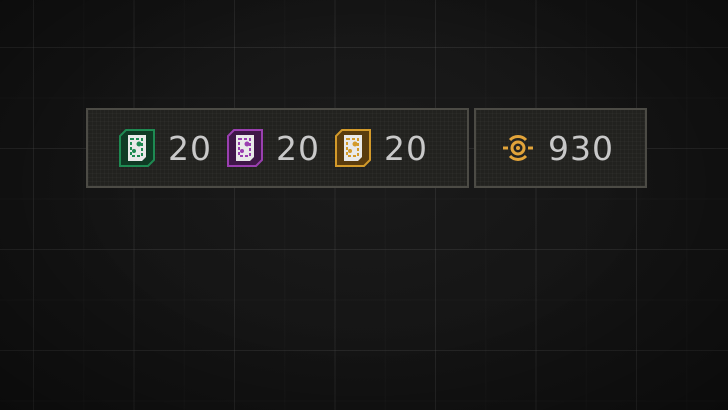 This screenshot has height=410, width=728. I want to click on coin-count: 930, so click(581, 148).